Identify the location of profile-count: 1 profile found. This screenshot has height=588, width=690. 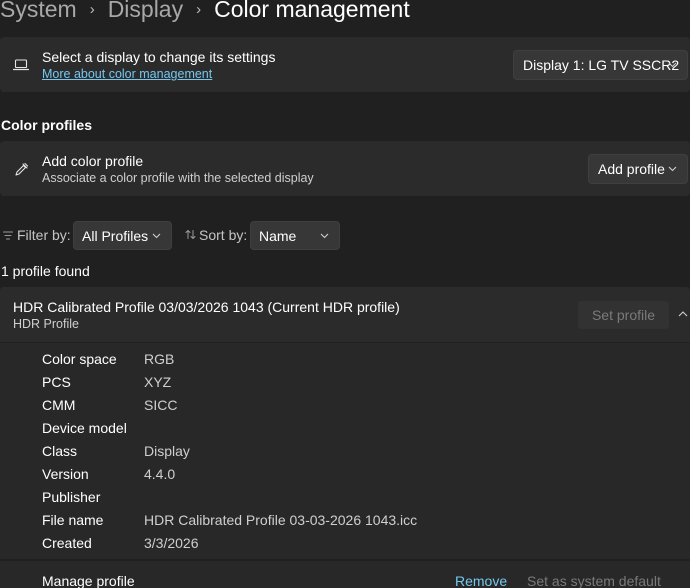
(45, 271).